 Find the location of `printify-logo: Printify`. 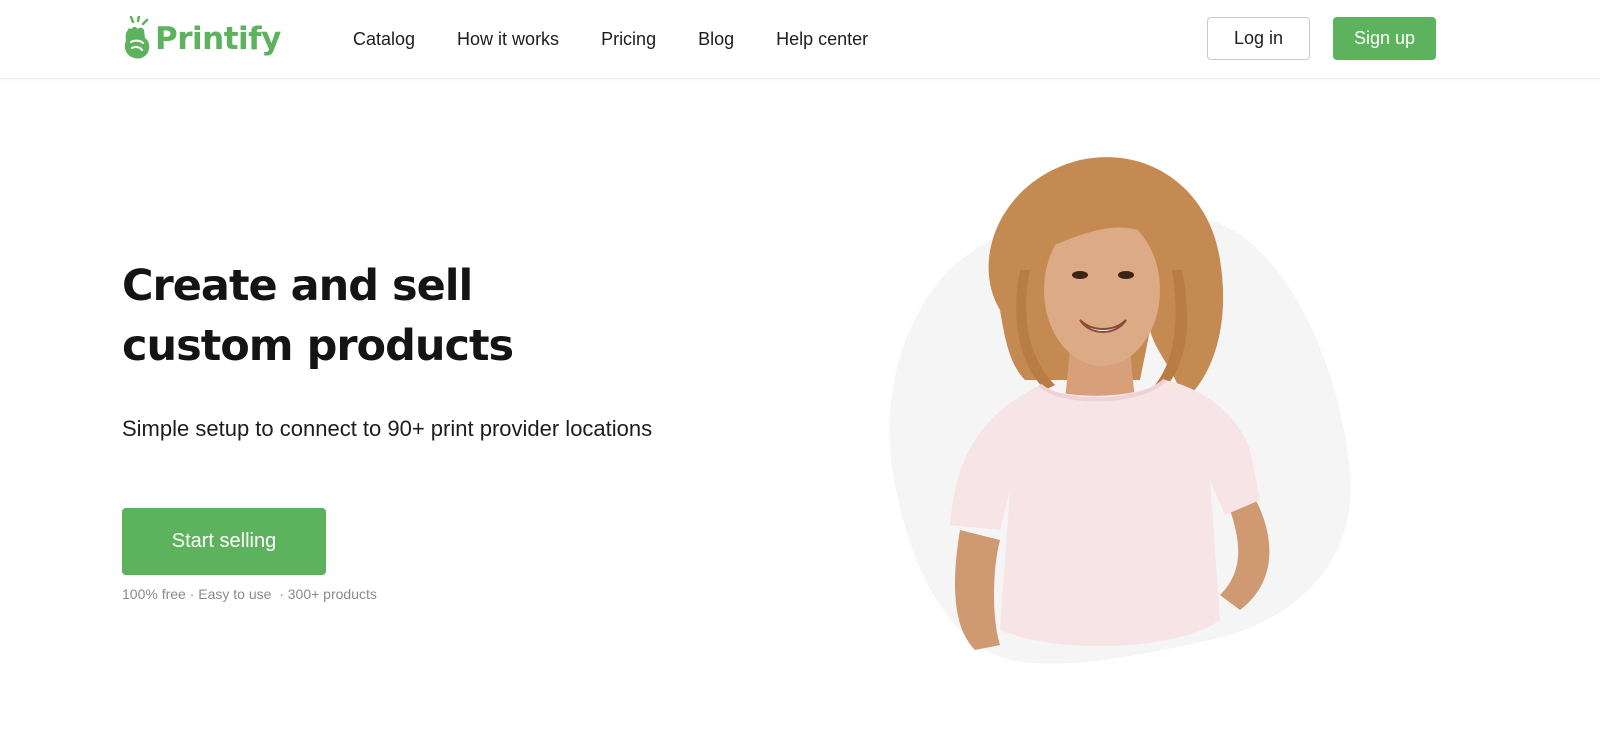

printify-logo: Printify is located at coordinates (201, 39).